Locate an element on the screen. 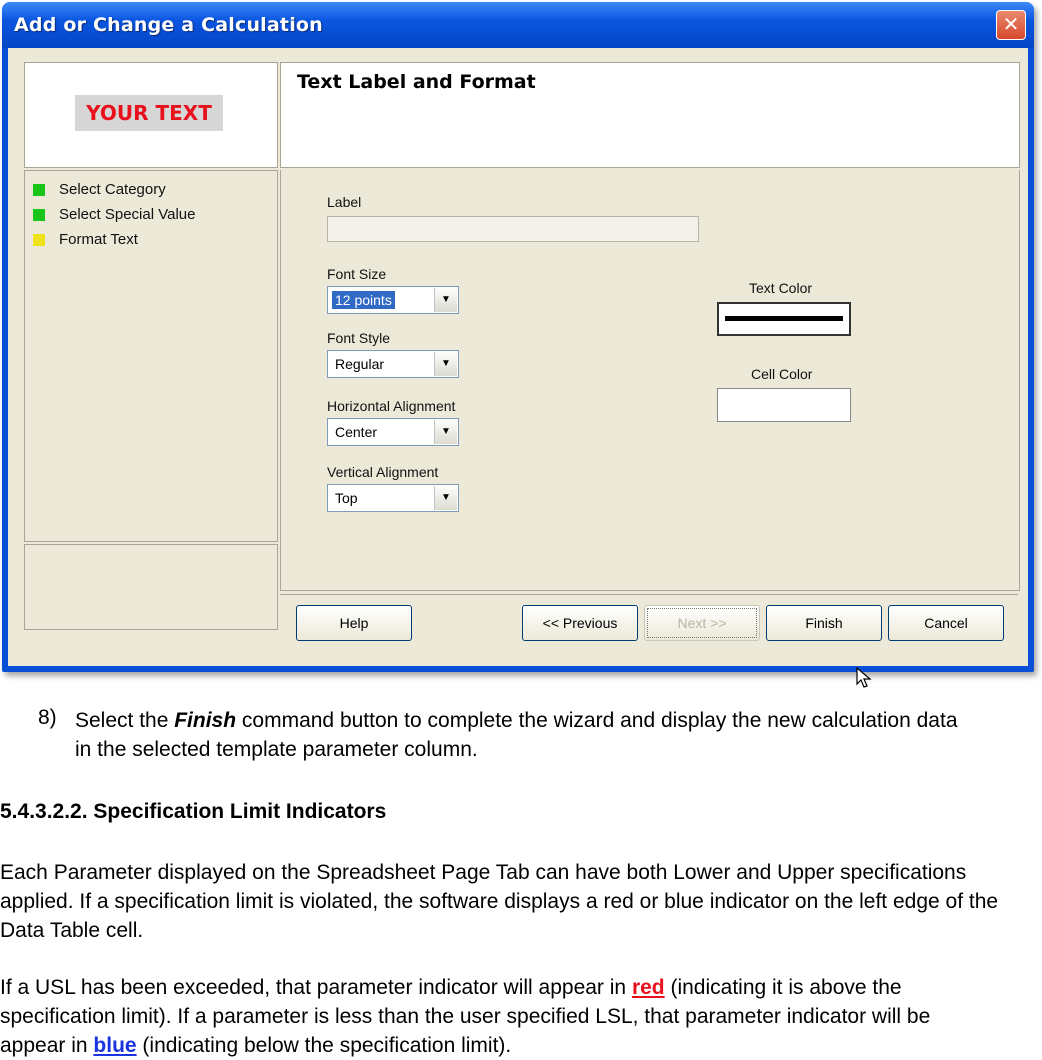 The height and width of the screenshot is (1060, 1042). next-button: Next >> is located at coordinates (702, 623).